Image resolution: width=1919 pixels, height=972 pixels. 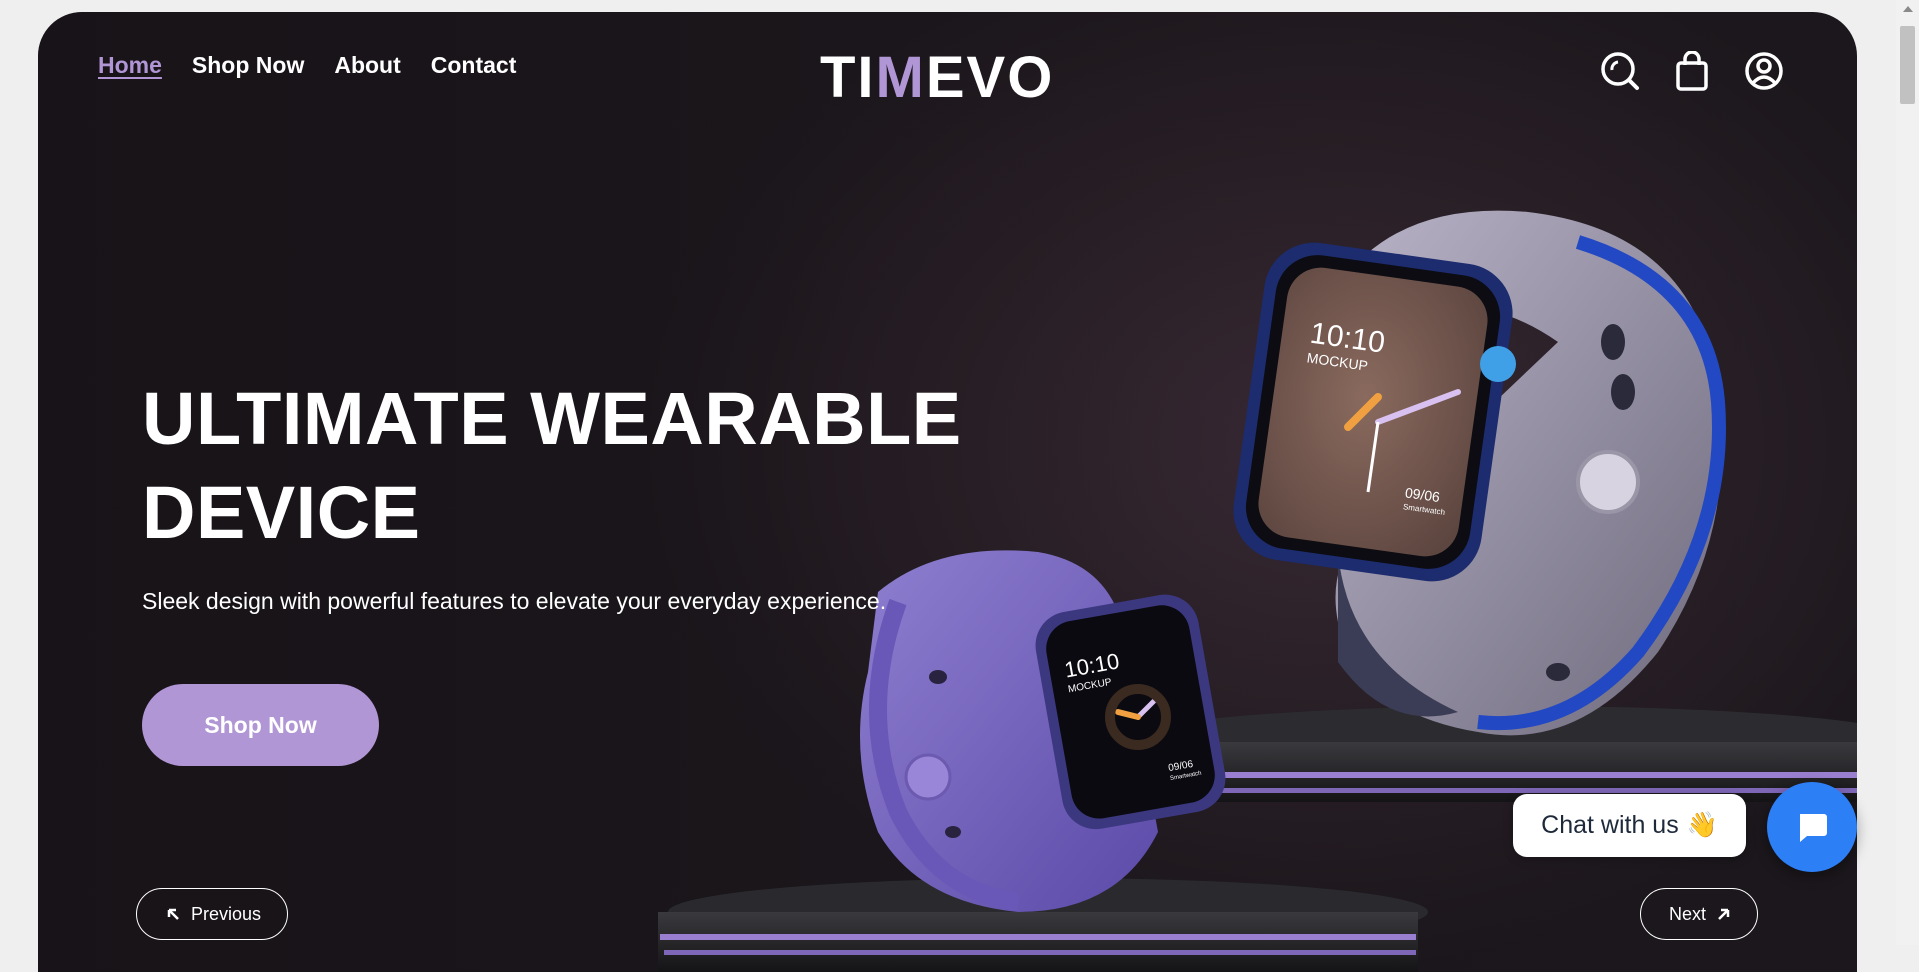 I want to click on nav-contact-link: Contact, so click(x=474, y=65).